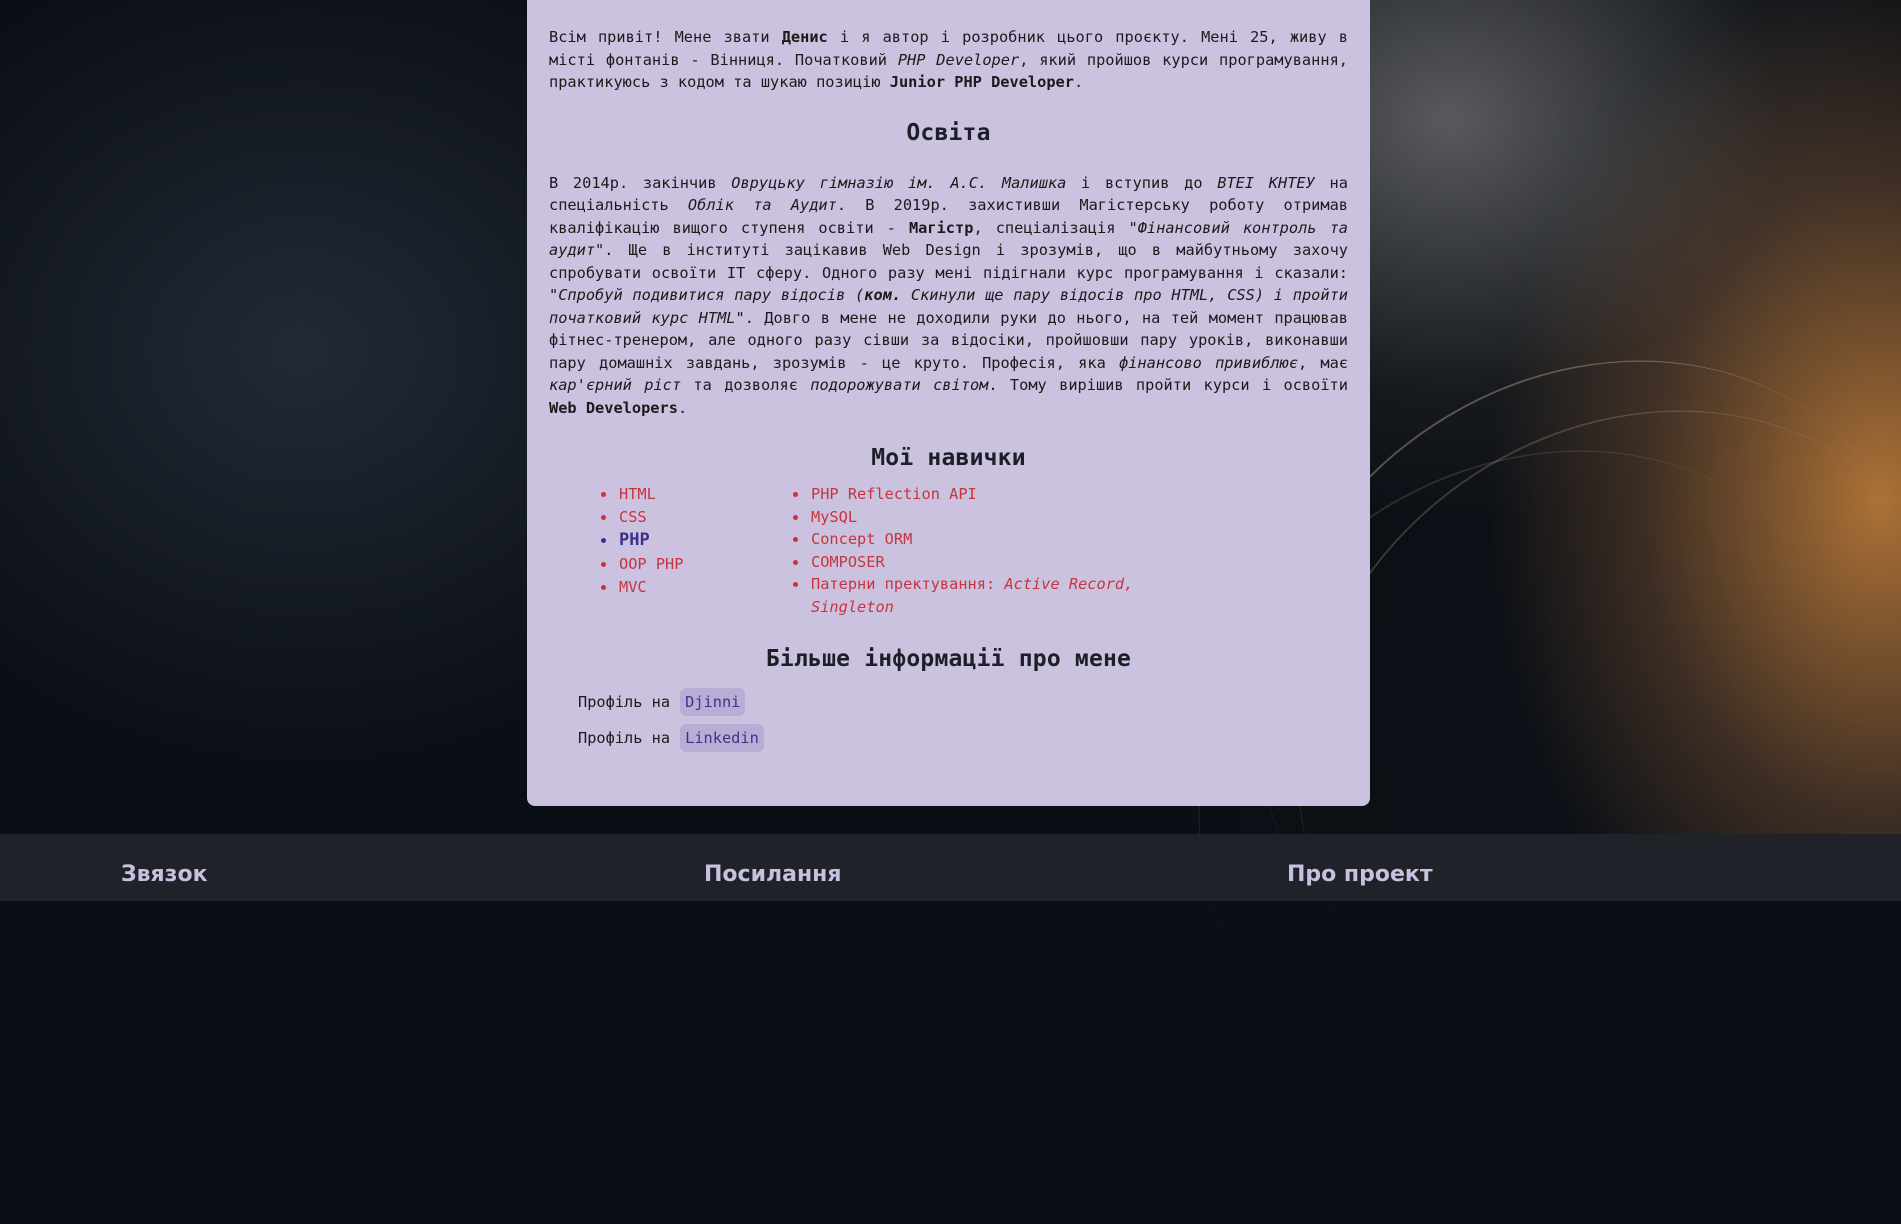  I want to click on skill-link-php-reflection-api: PHP Reflection API, so click(972, 494).